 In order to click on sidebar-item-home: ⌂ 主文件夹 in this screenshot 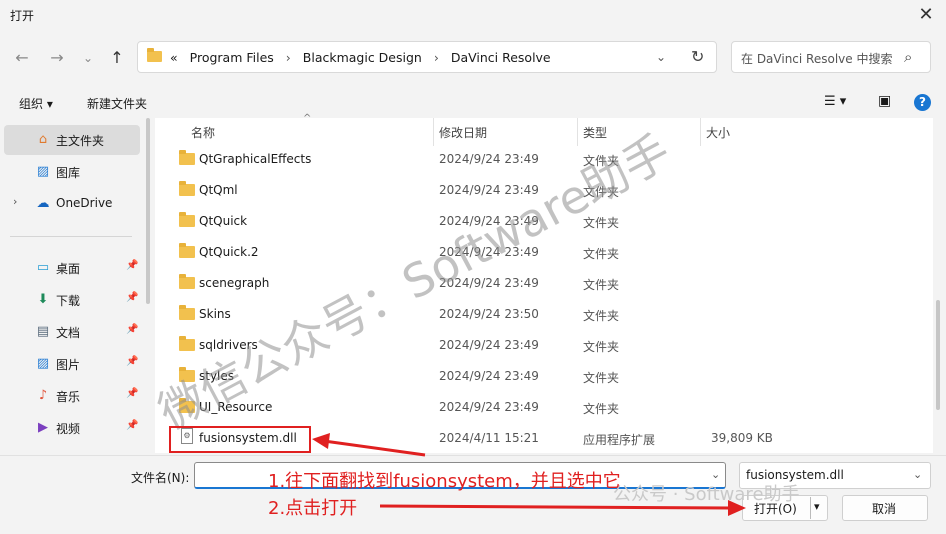, I will do `click(72, 140)`.